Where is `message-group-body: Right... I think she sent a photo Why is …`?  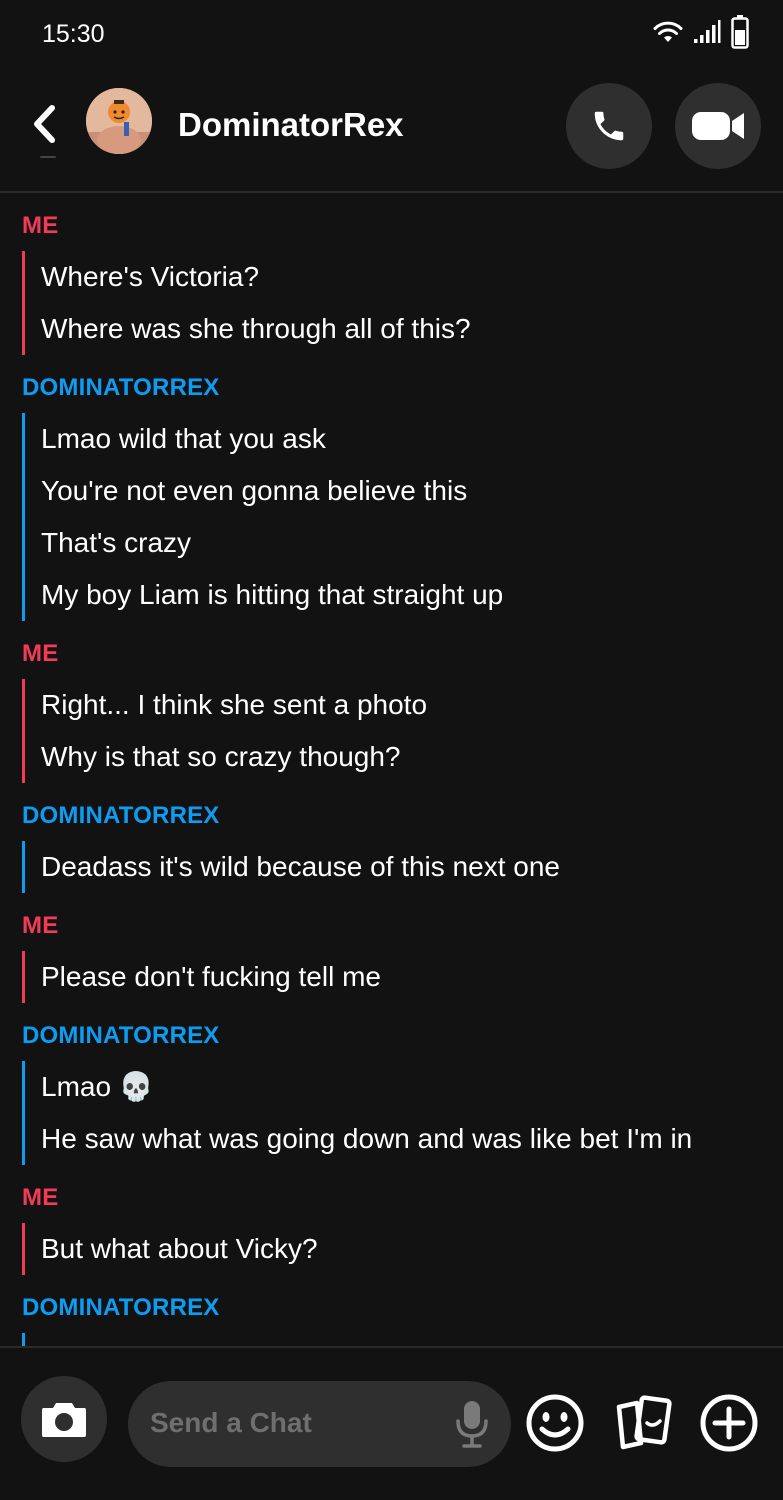
message-group-body: Right... I think she sent a photo Why is … is located at coordinates (402, 731).